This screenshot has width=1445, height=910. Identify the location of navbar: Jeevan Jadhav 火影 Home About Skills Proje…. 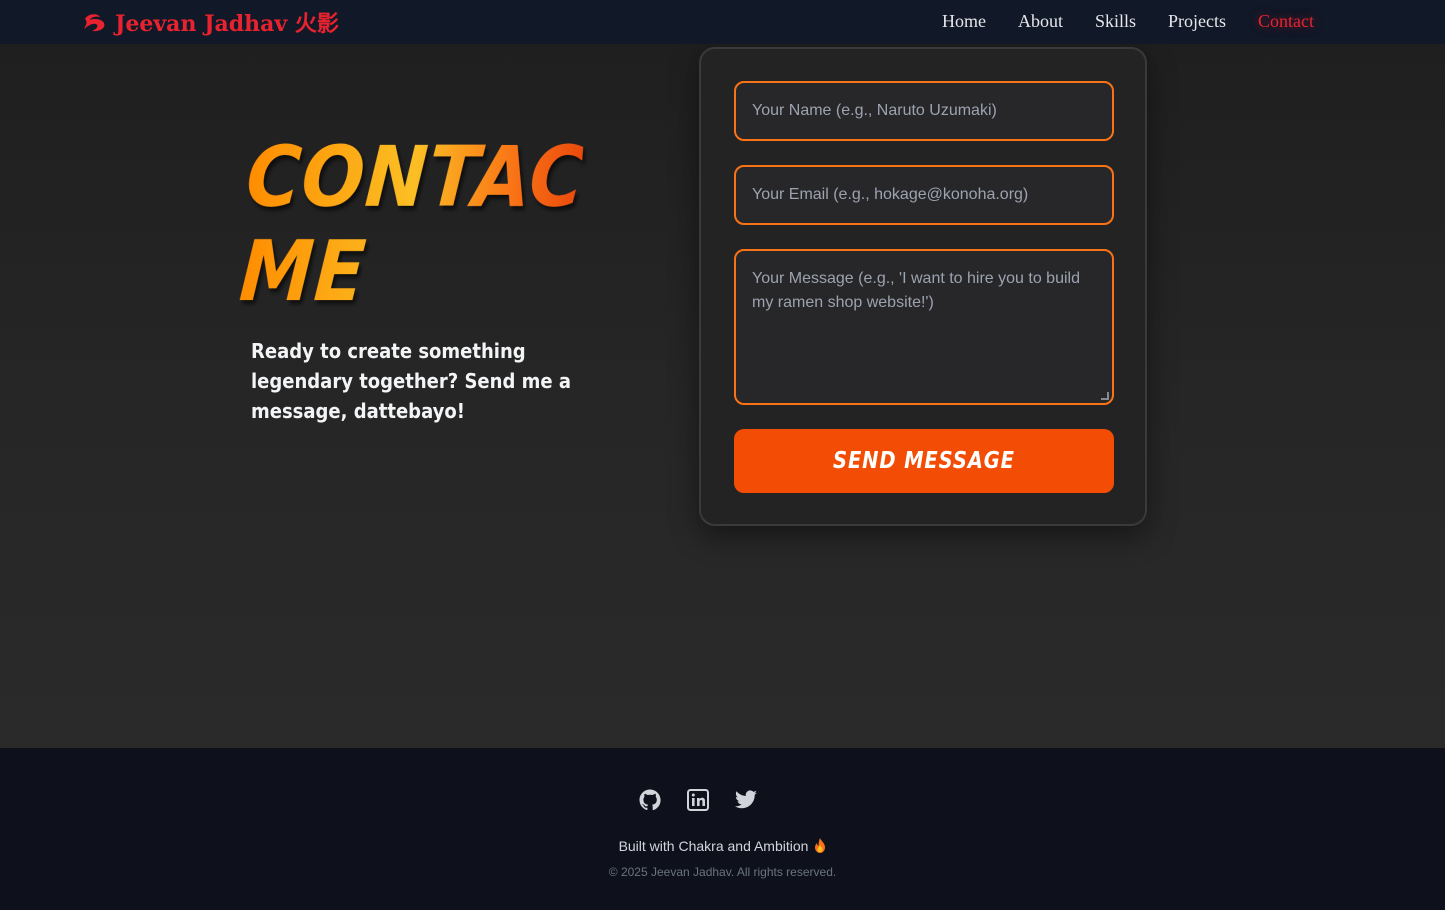
(722, 22).